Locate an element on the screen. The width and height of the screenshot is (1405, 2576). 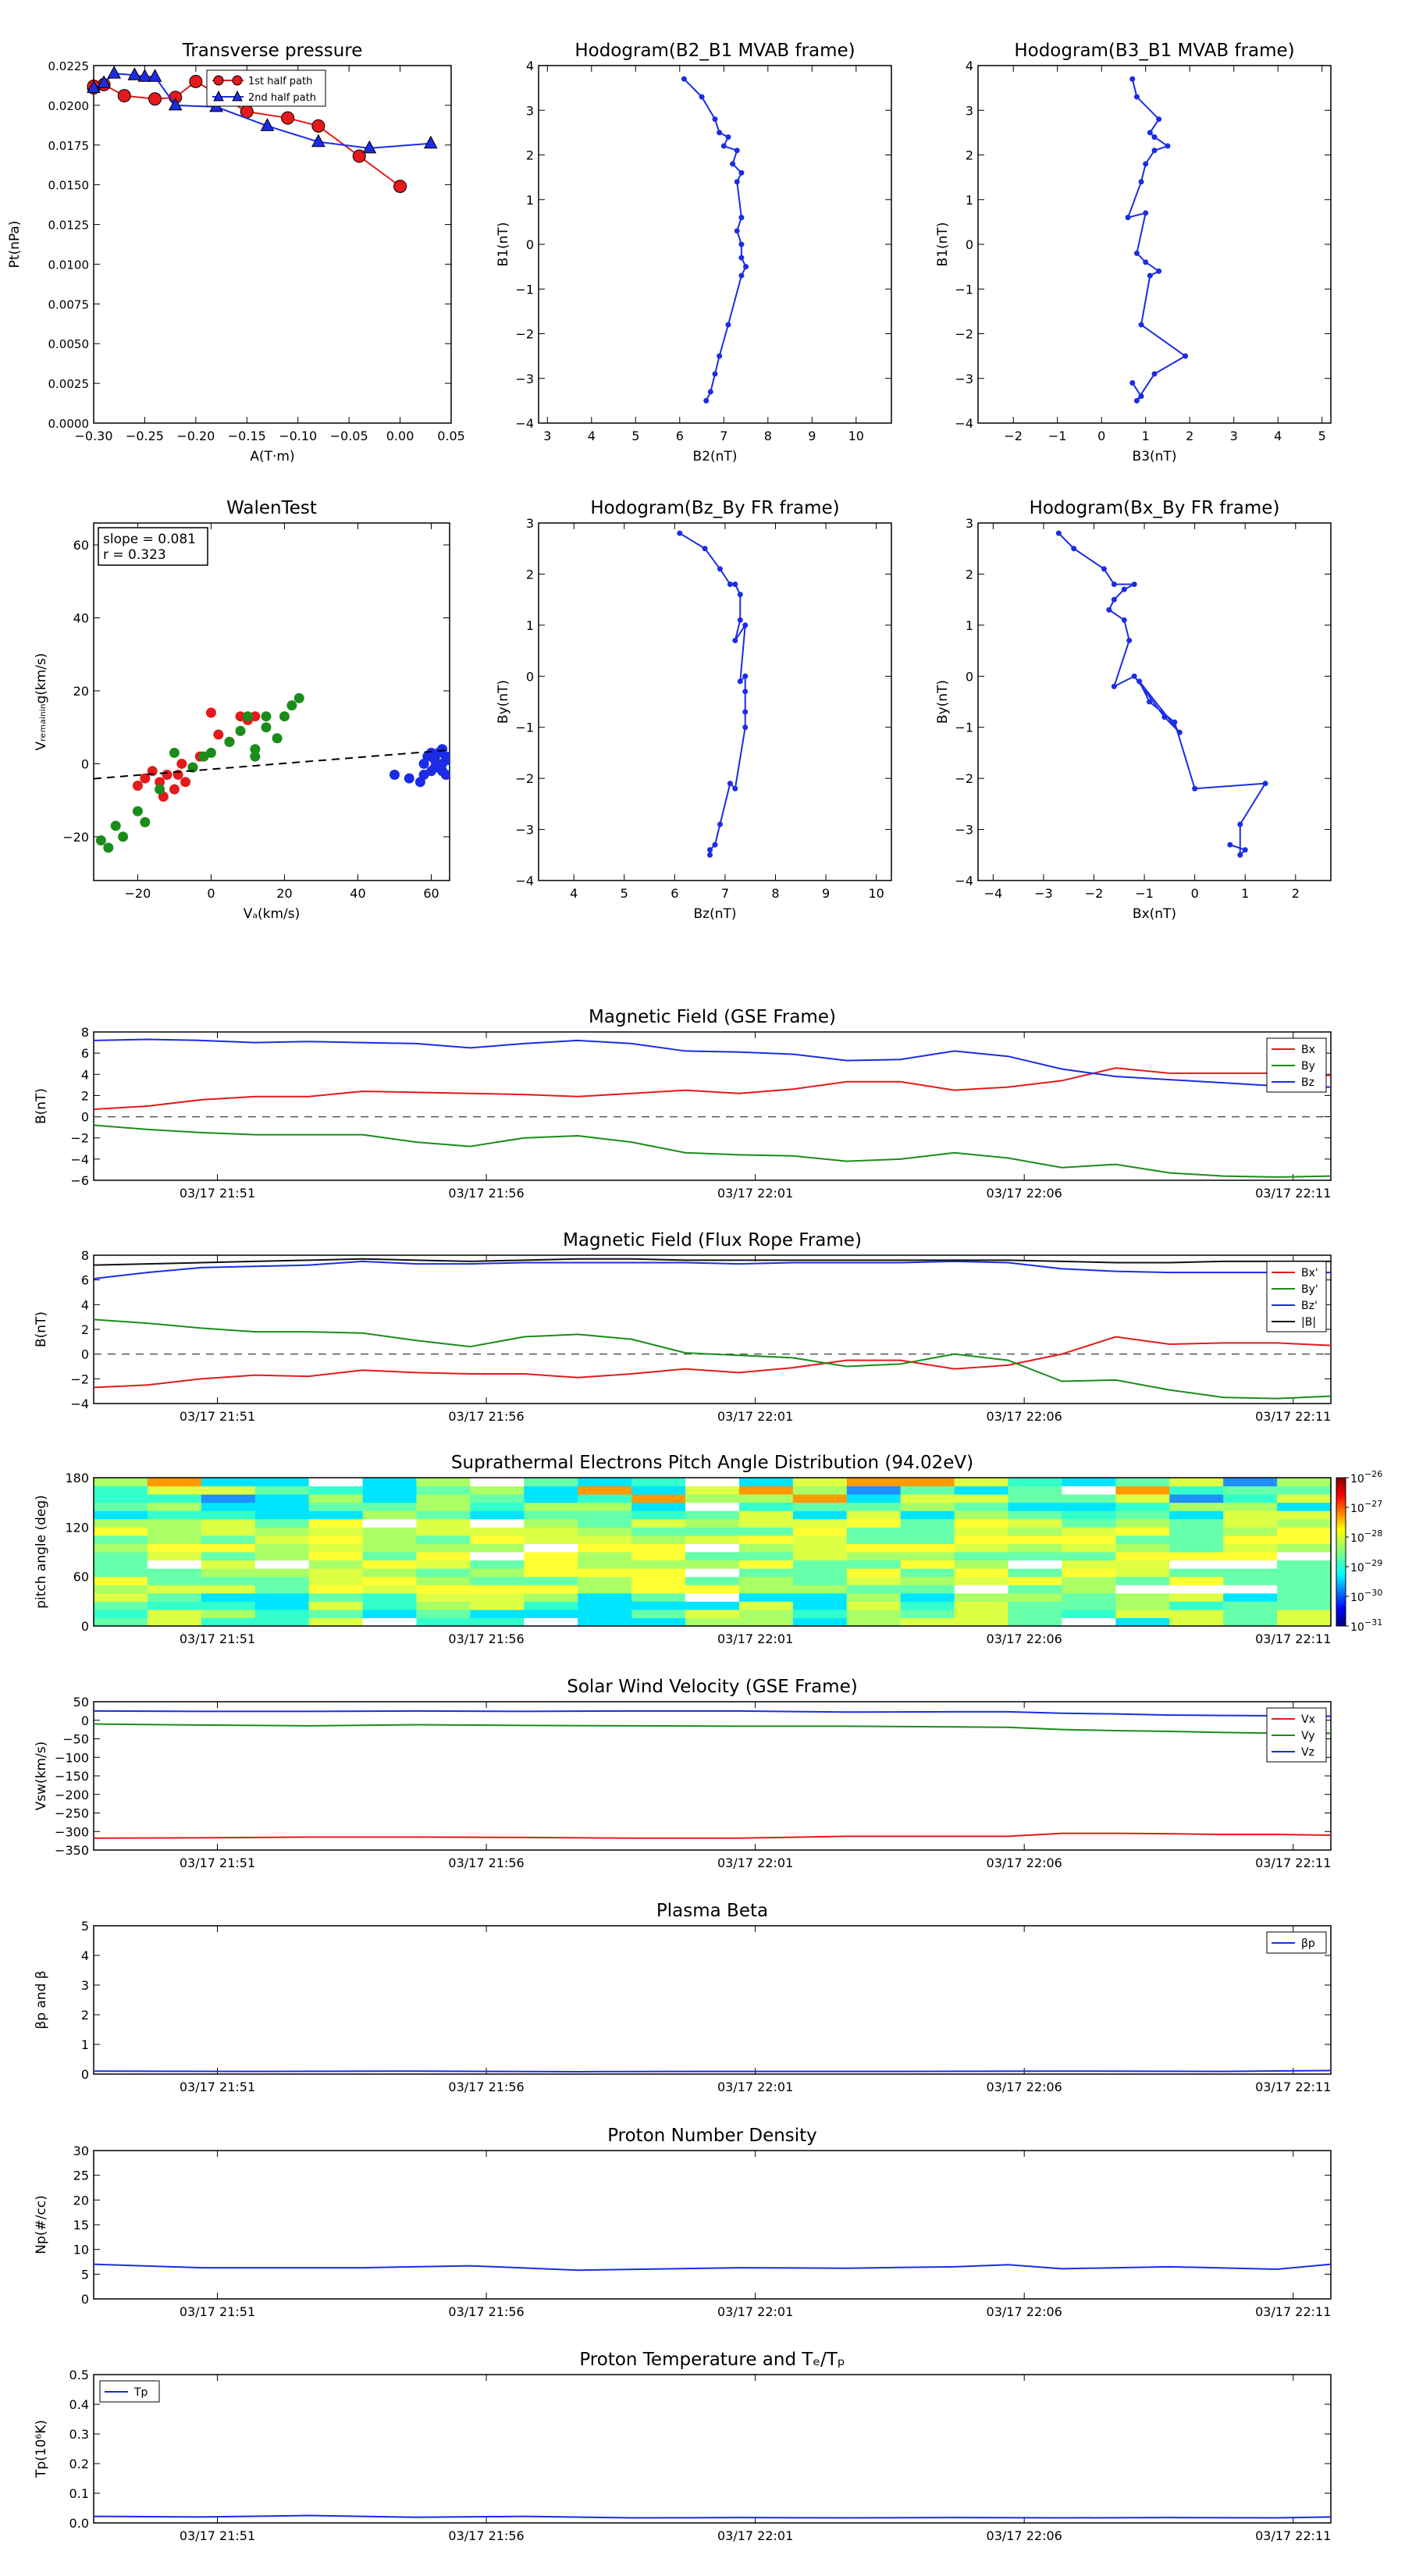
annotation-text: r = 0.323 is located at coordinates (135, 555).